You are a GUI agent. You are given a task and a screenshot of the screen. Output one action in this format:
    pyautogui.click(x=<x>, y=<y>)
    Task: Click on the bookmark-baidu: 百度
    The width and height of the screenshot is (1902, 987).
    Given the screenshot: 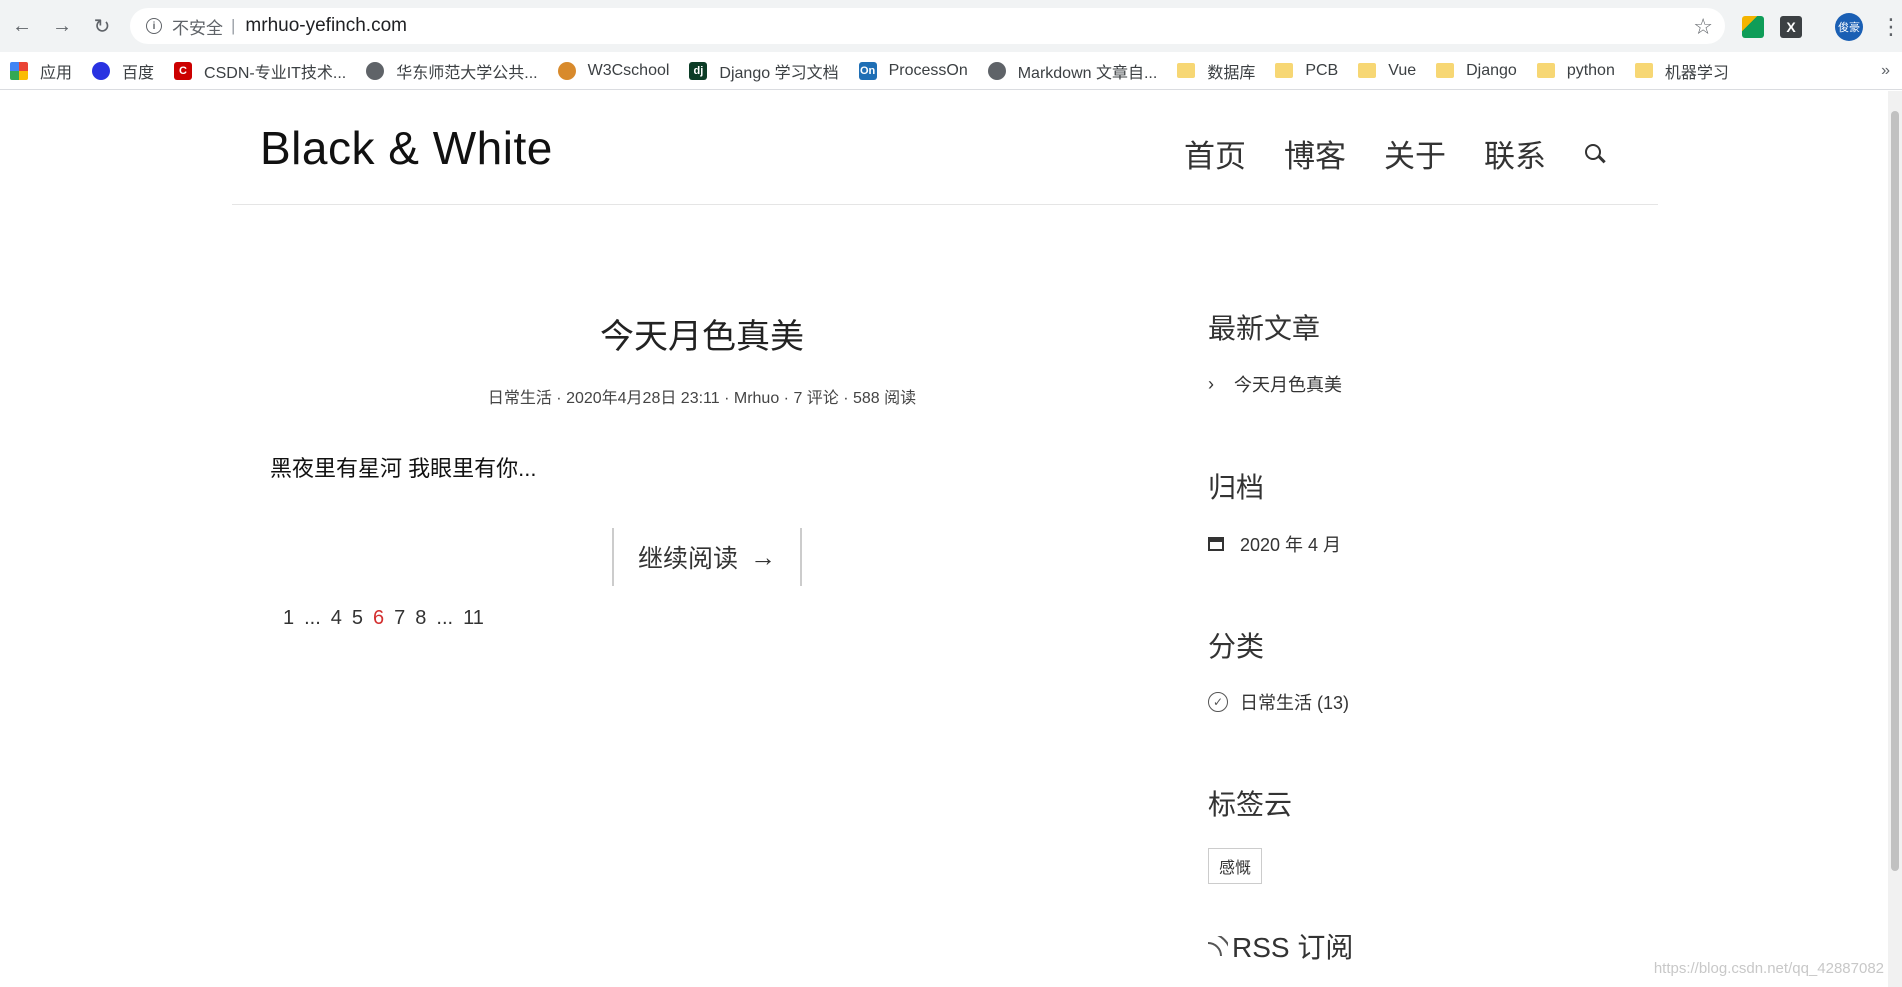 What is the action you would take?
    pyautogui.click(x=123, y=71)
    